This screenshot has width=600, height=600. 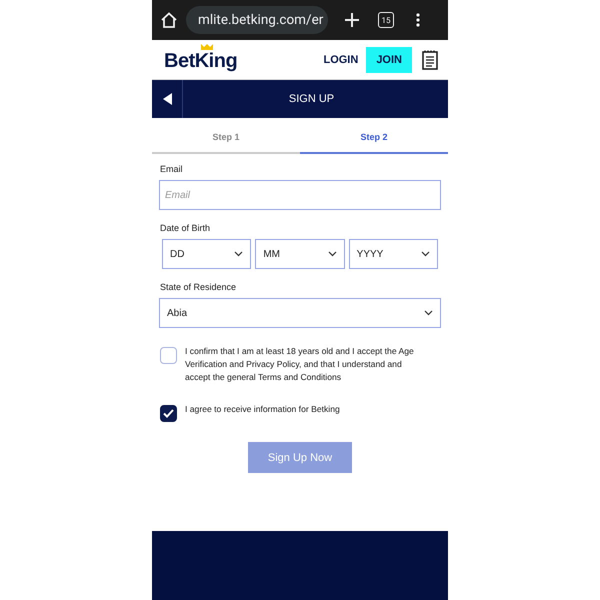 I want to click on field-label: State of Residence, so click(x=199, y=287).